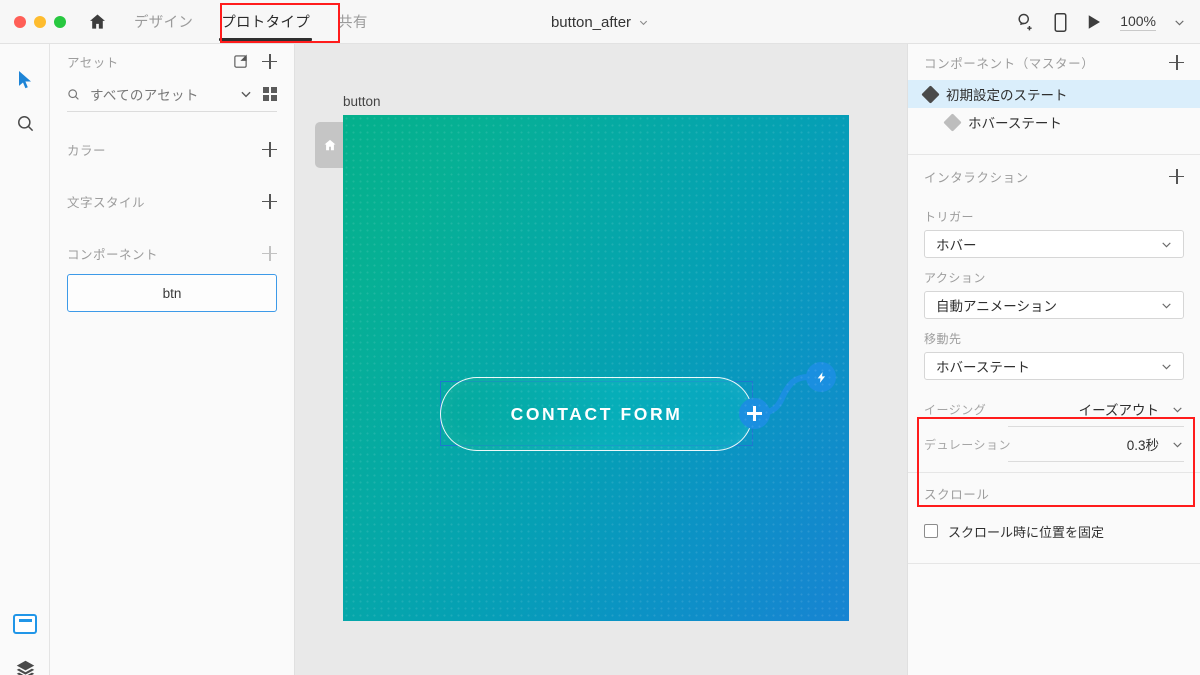  Describe the element at coordinates (591, 22) in the screenshot. I see `document-name: button_after` at that location.